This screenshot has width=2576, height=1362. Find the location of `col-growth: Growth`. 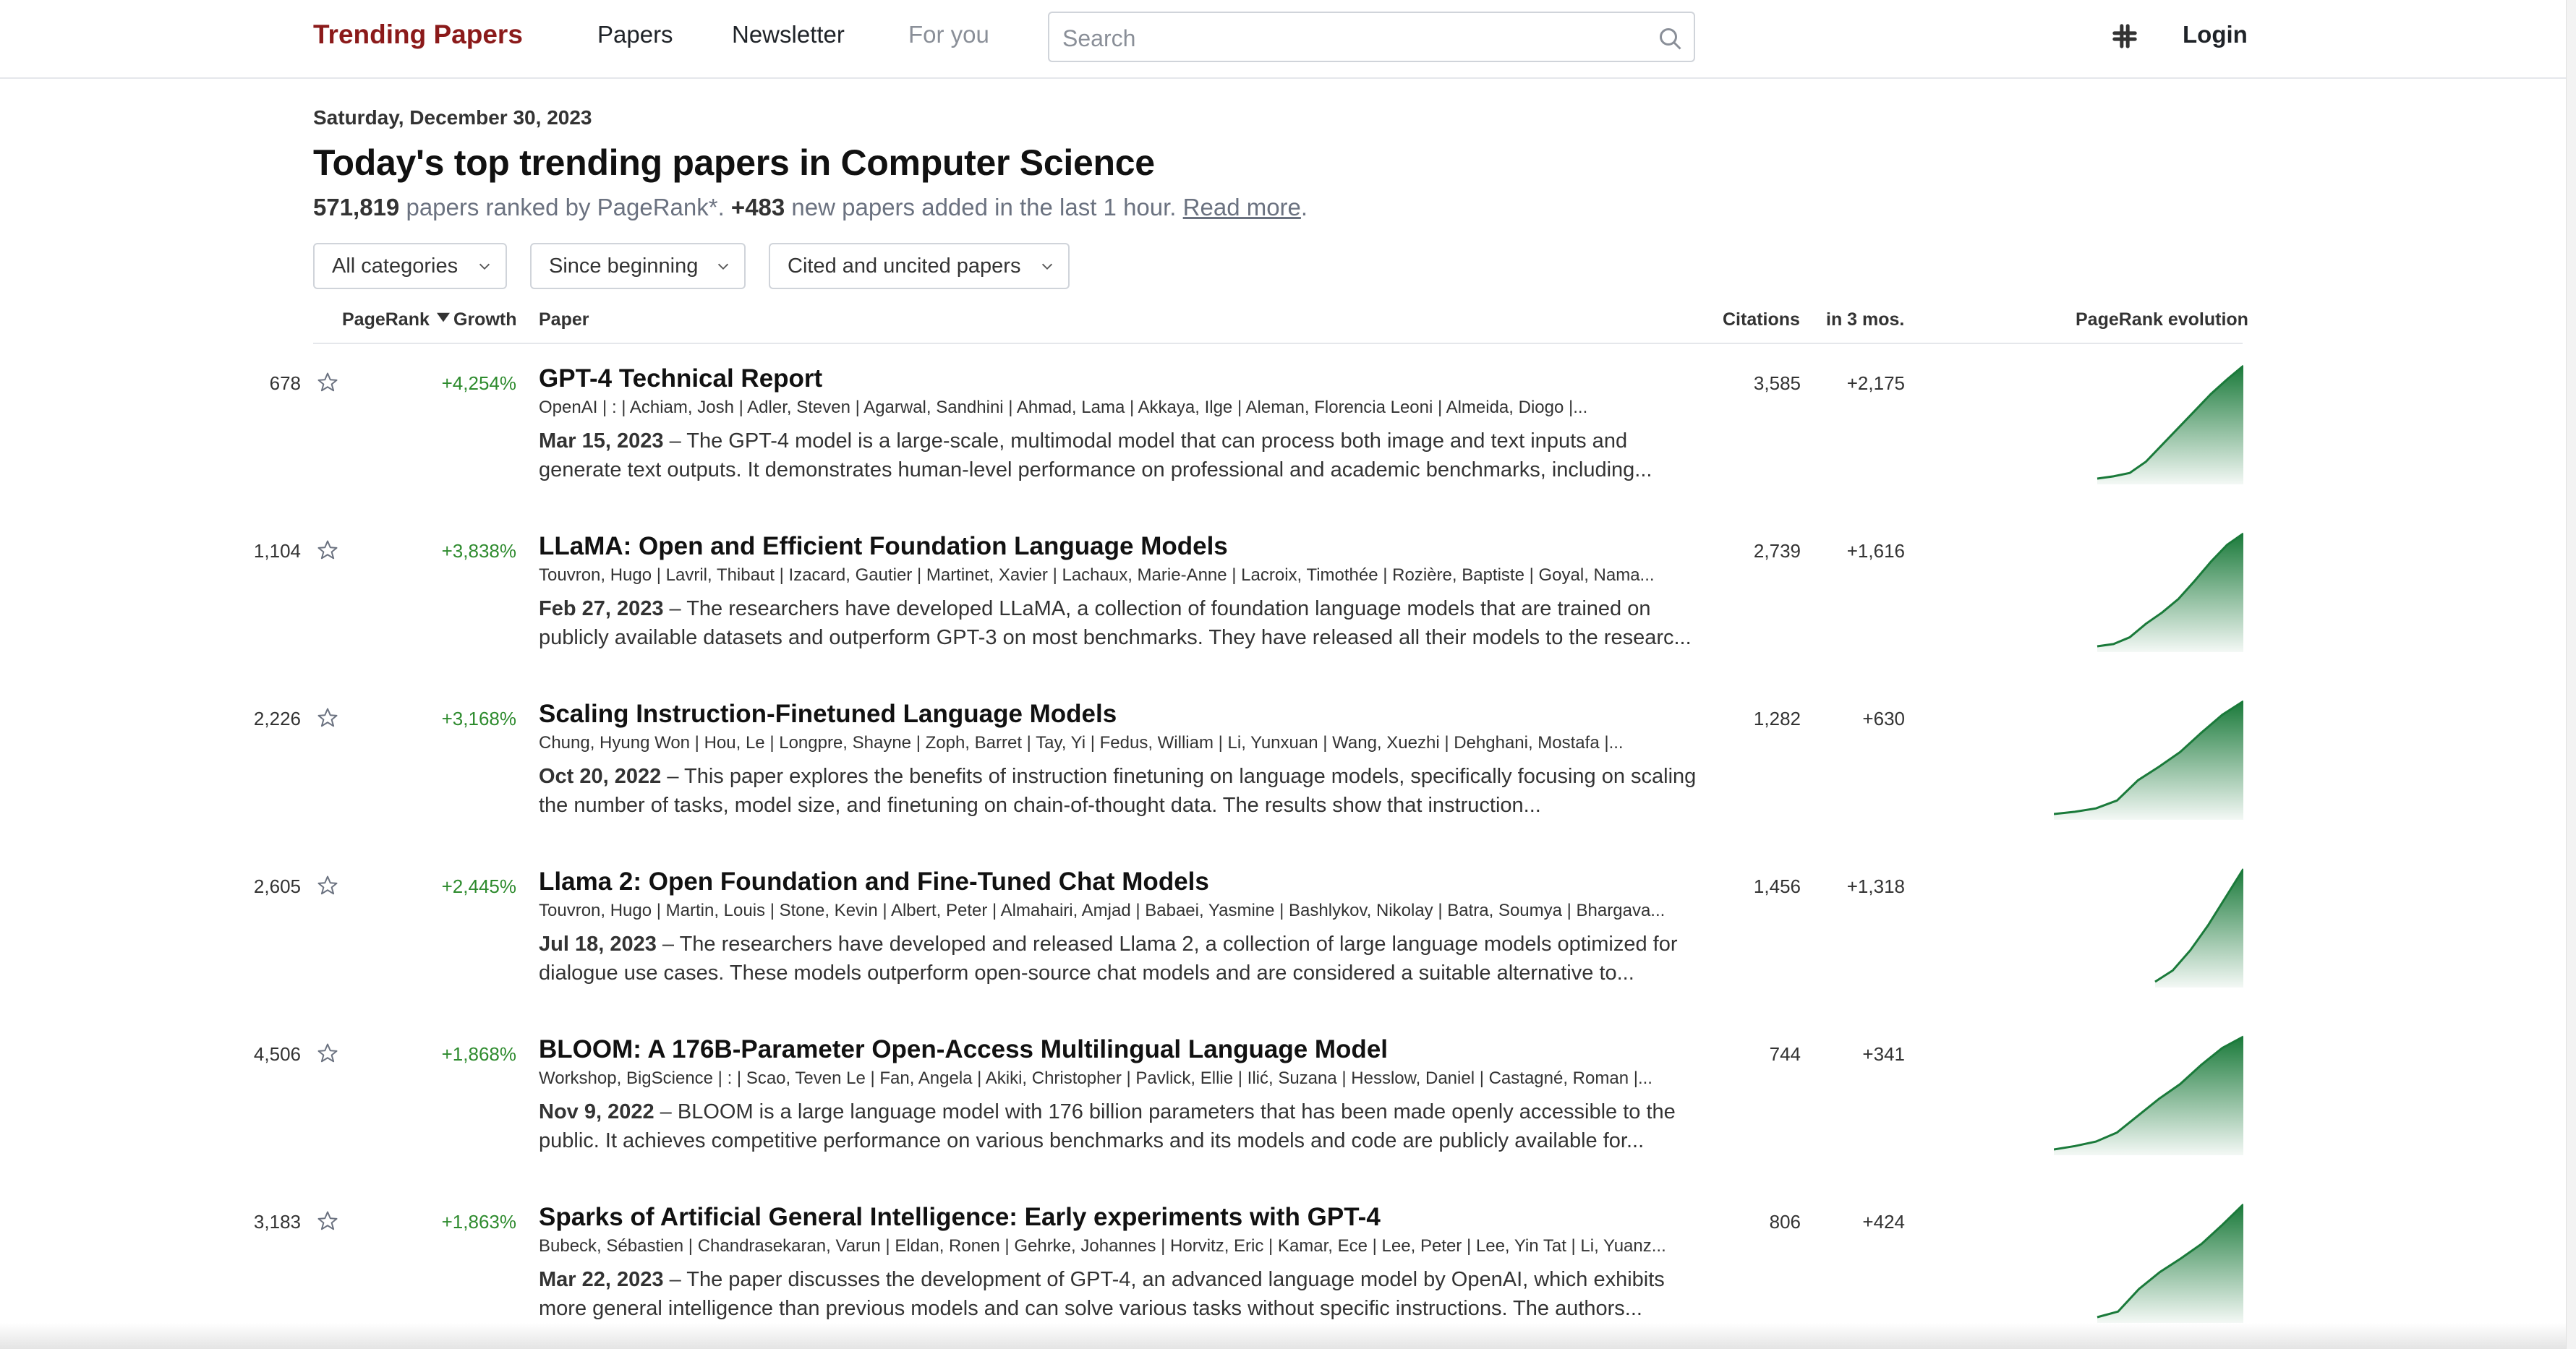

col-growth: Growth is located at coordinates (485, 319).